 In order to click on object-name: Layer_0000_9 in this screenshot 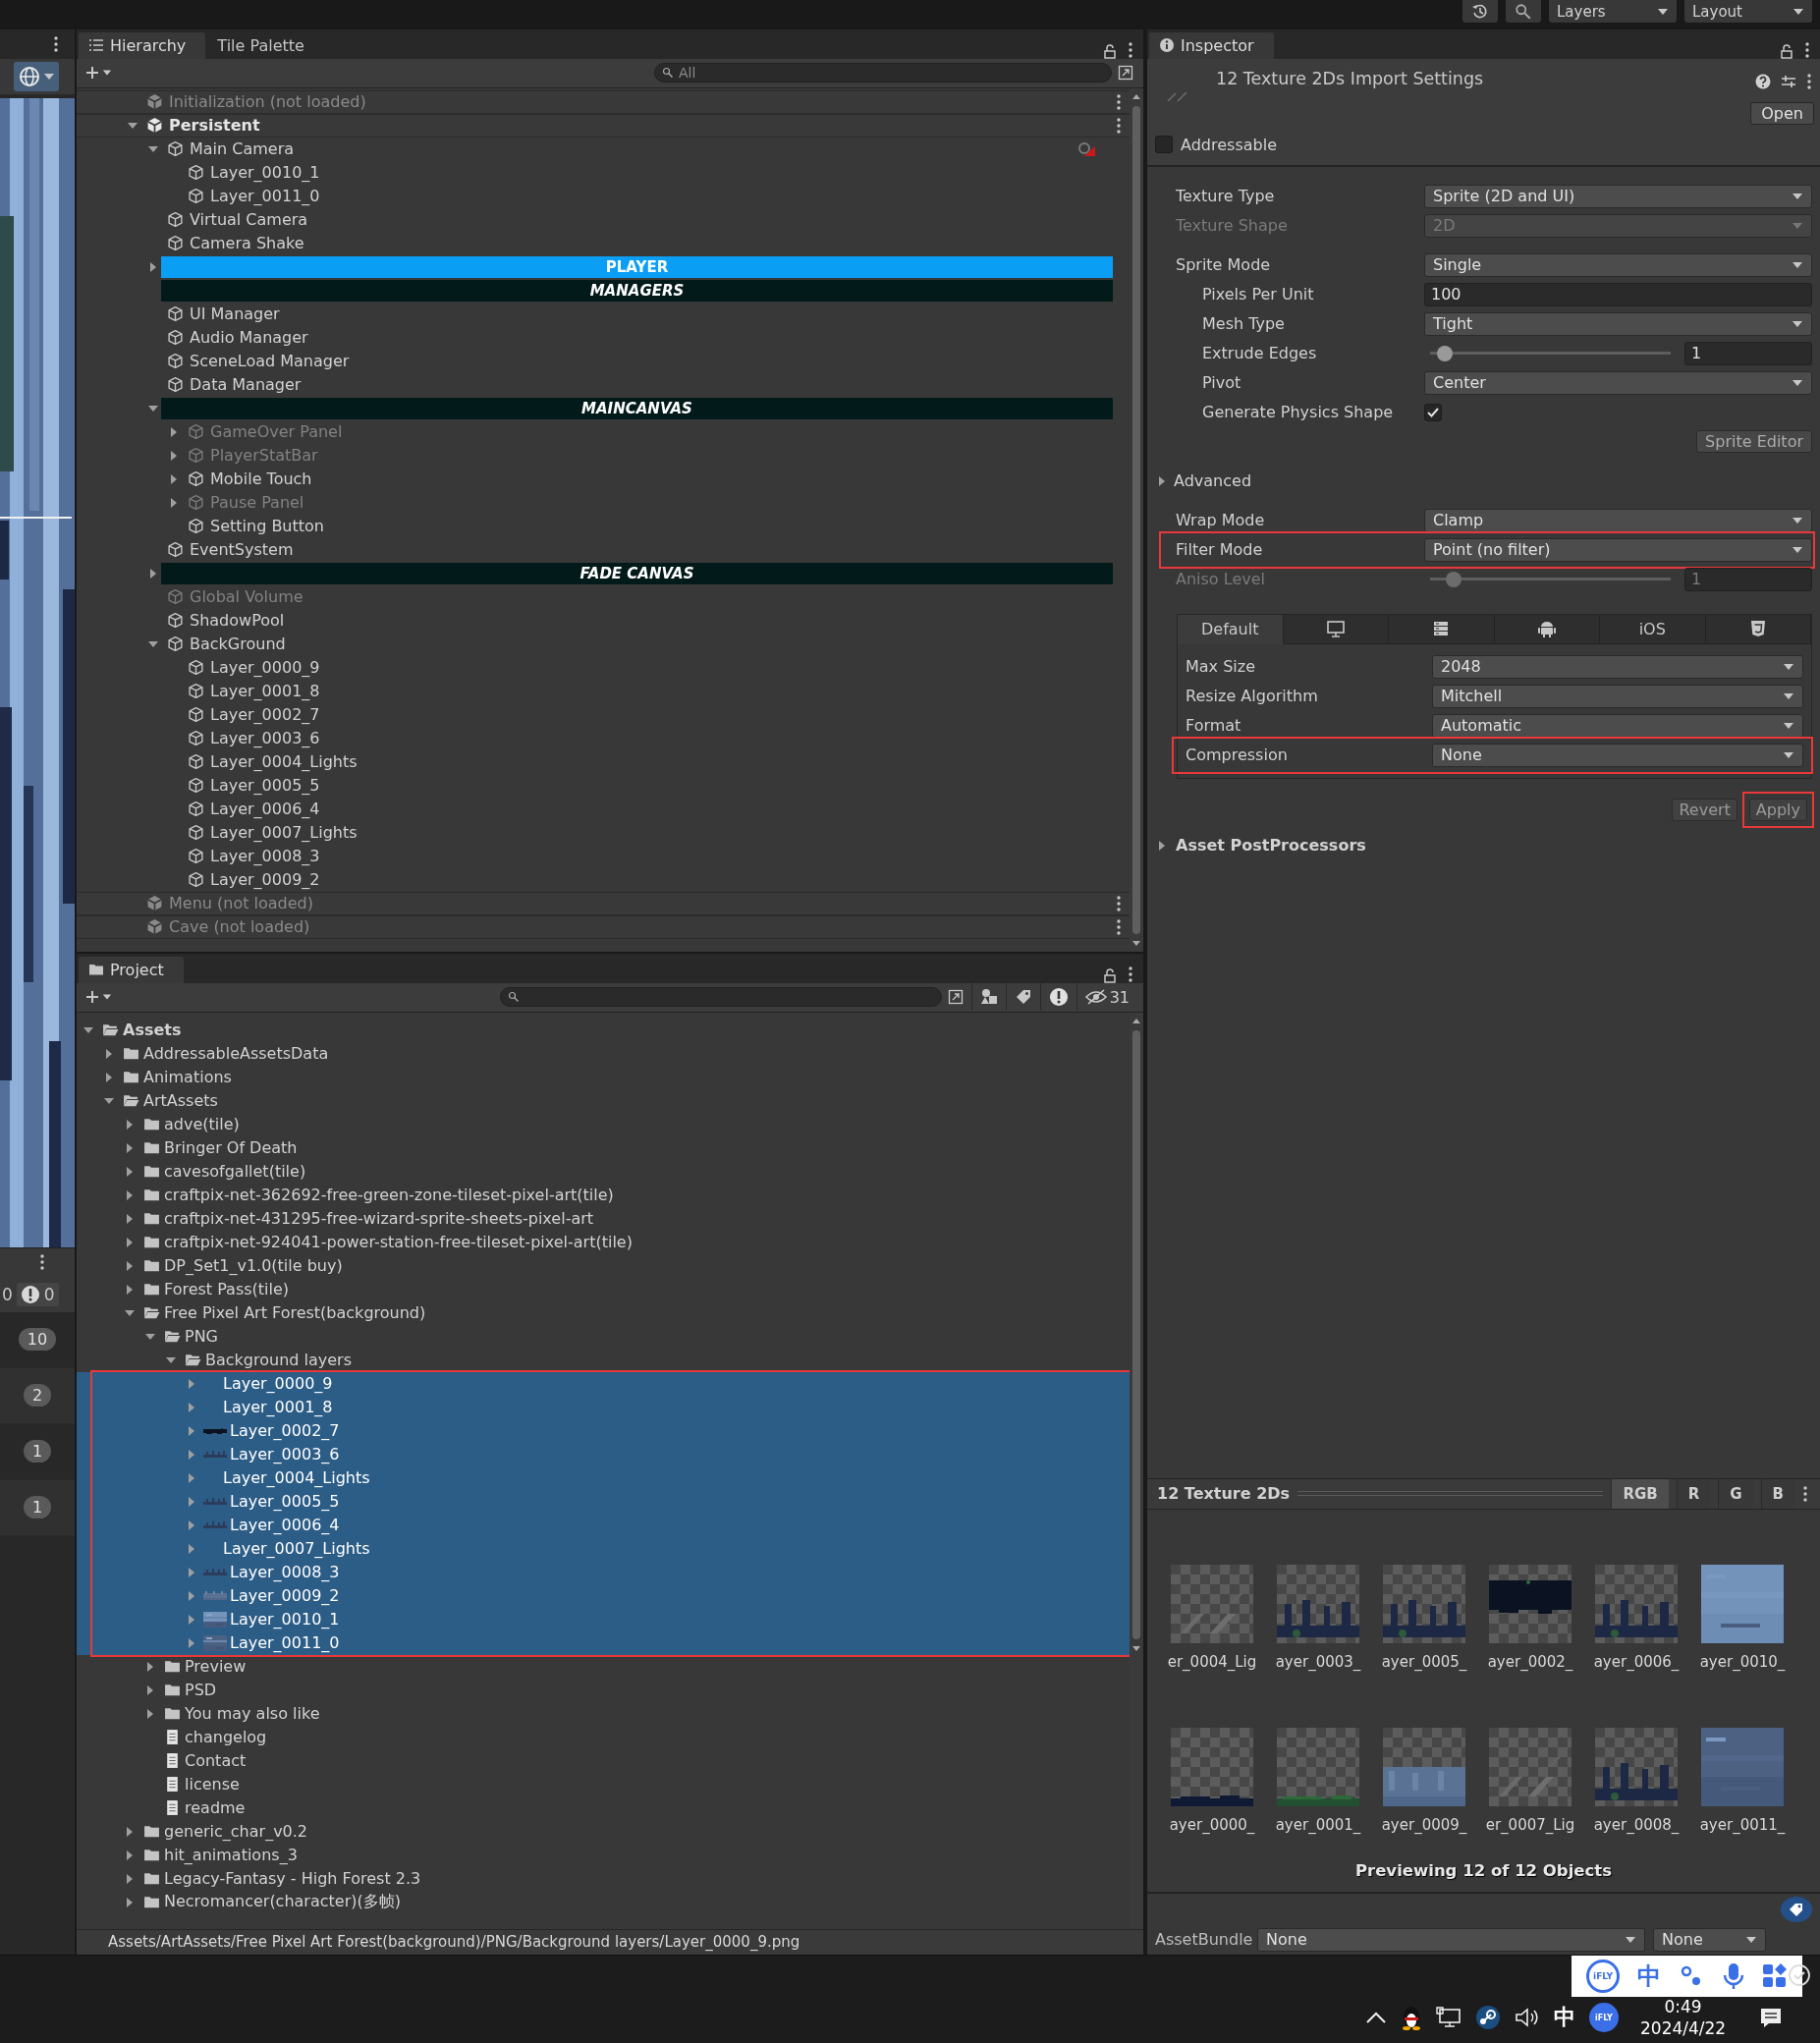, I will do `click(265, 668)`.